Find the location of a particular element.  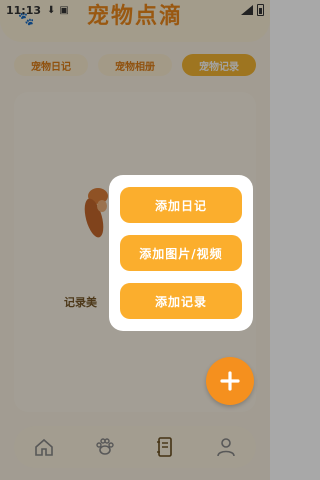

battery-icon is located at coordinates (260, 10).